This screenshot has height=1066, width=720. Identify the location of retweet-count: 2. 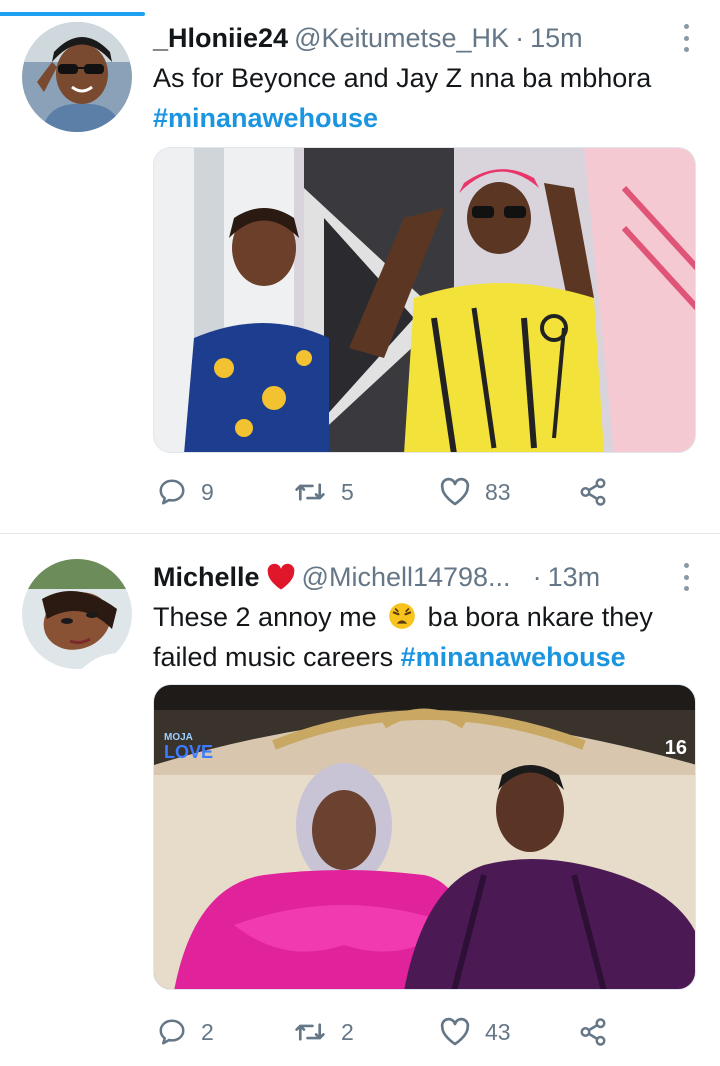
(347, 1031).